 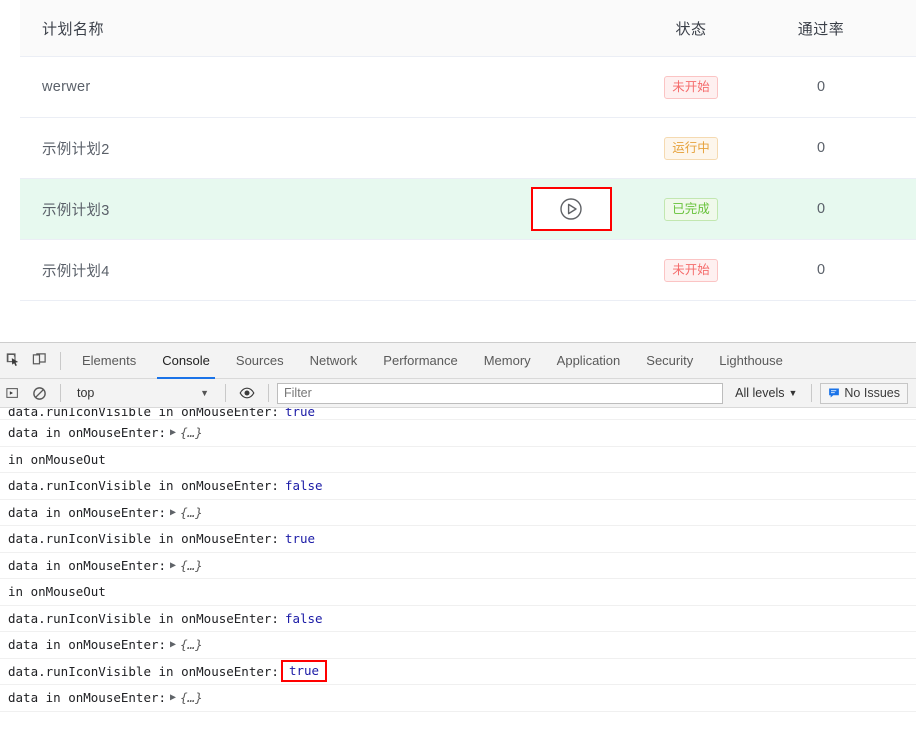 I want to click on console-sidebar-icon, so click(x=13, y=393).